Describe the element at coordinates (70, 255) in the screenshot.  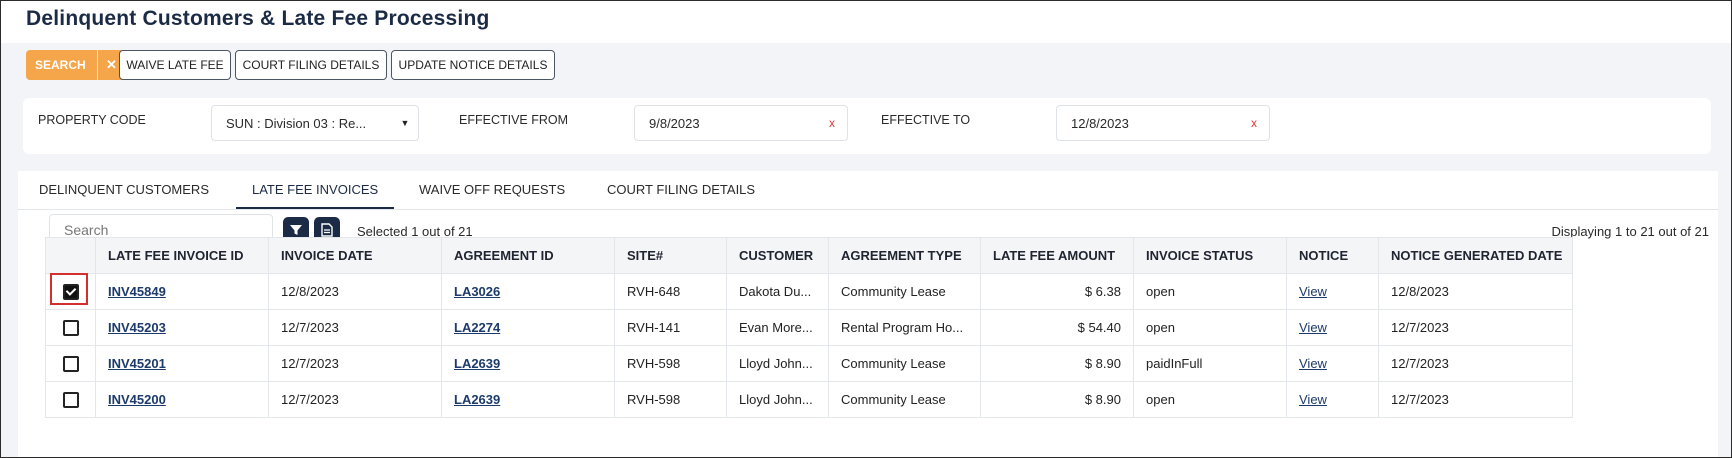
I see `select-column-header` at that location.